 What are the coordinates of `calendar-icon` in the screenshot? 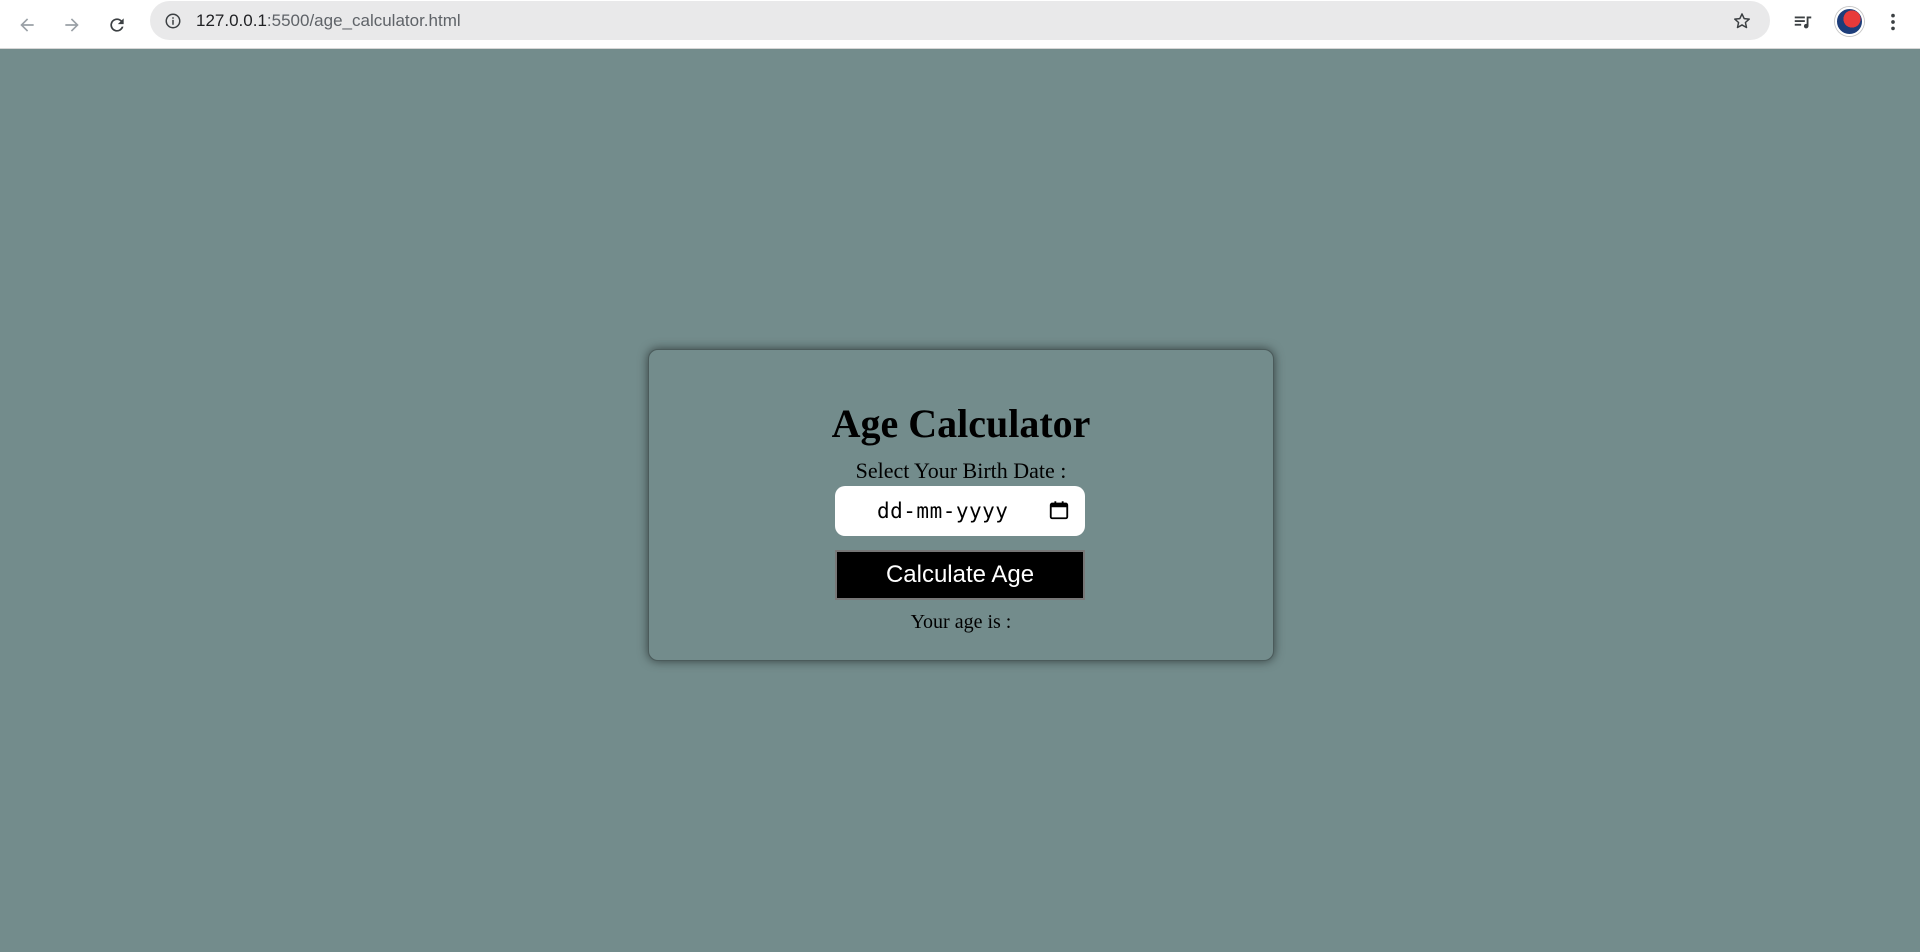 It's located at (1059, 510).